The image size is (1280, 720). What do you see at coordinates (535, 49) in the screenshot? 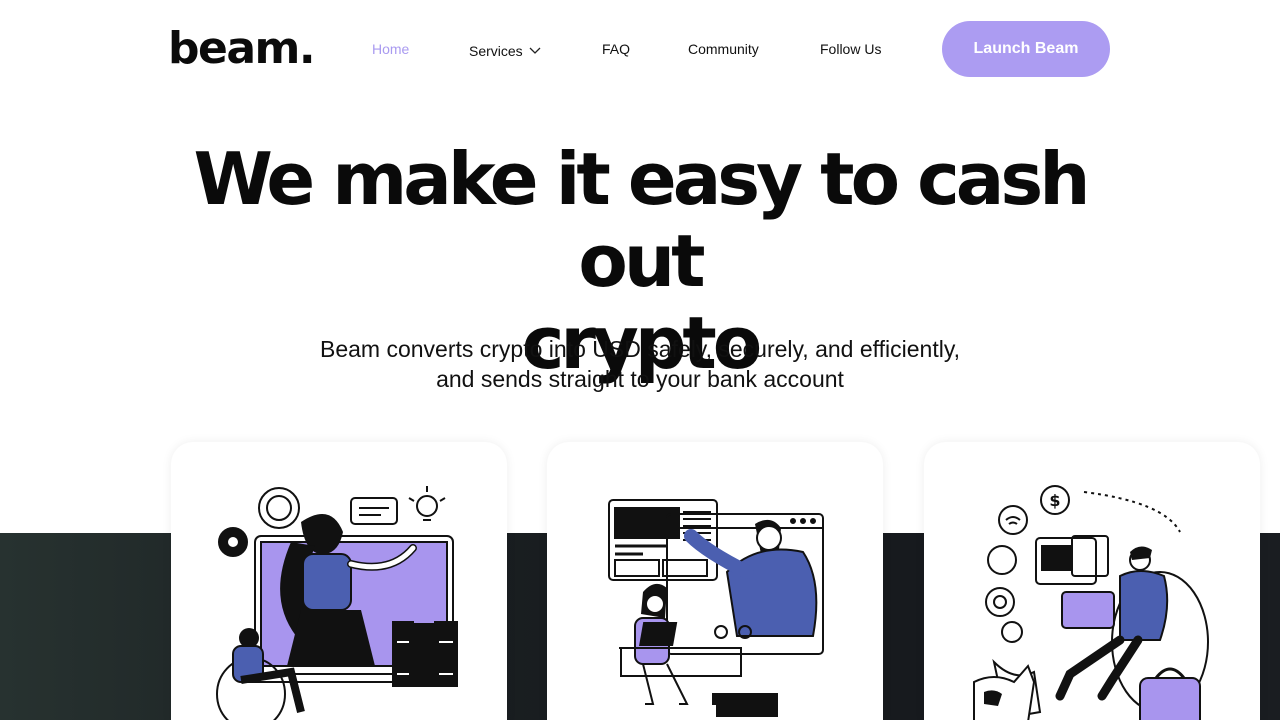
I see `chevron-down-icon` at bounding box center [535, 49].